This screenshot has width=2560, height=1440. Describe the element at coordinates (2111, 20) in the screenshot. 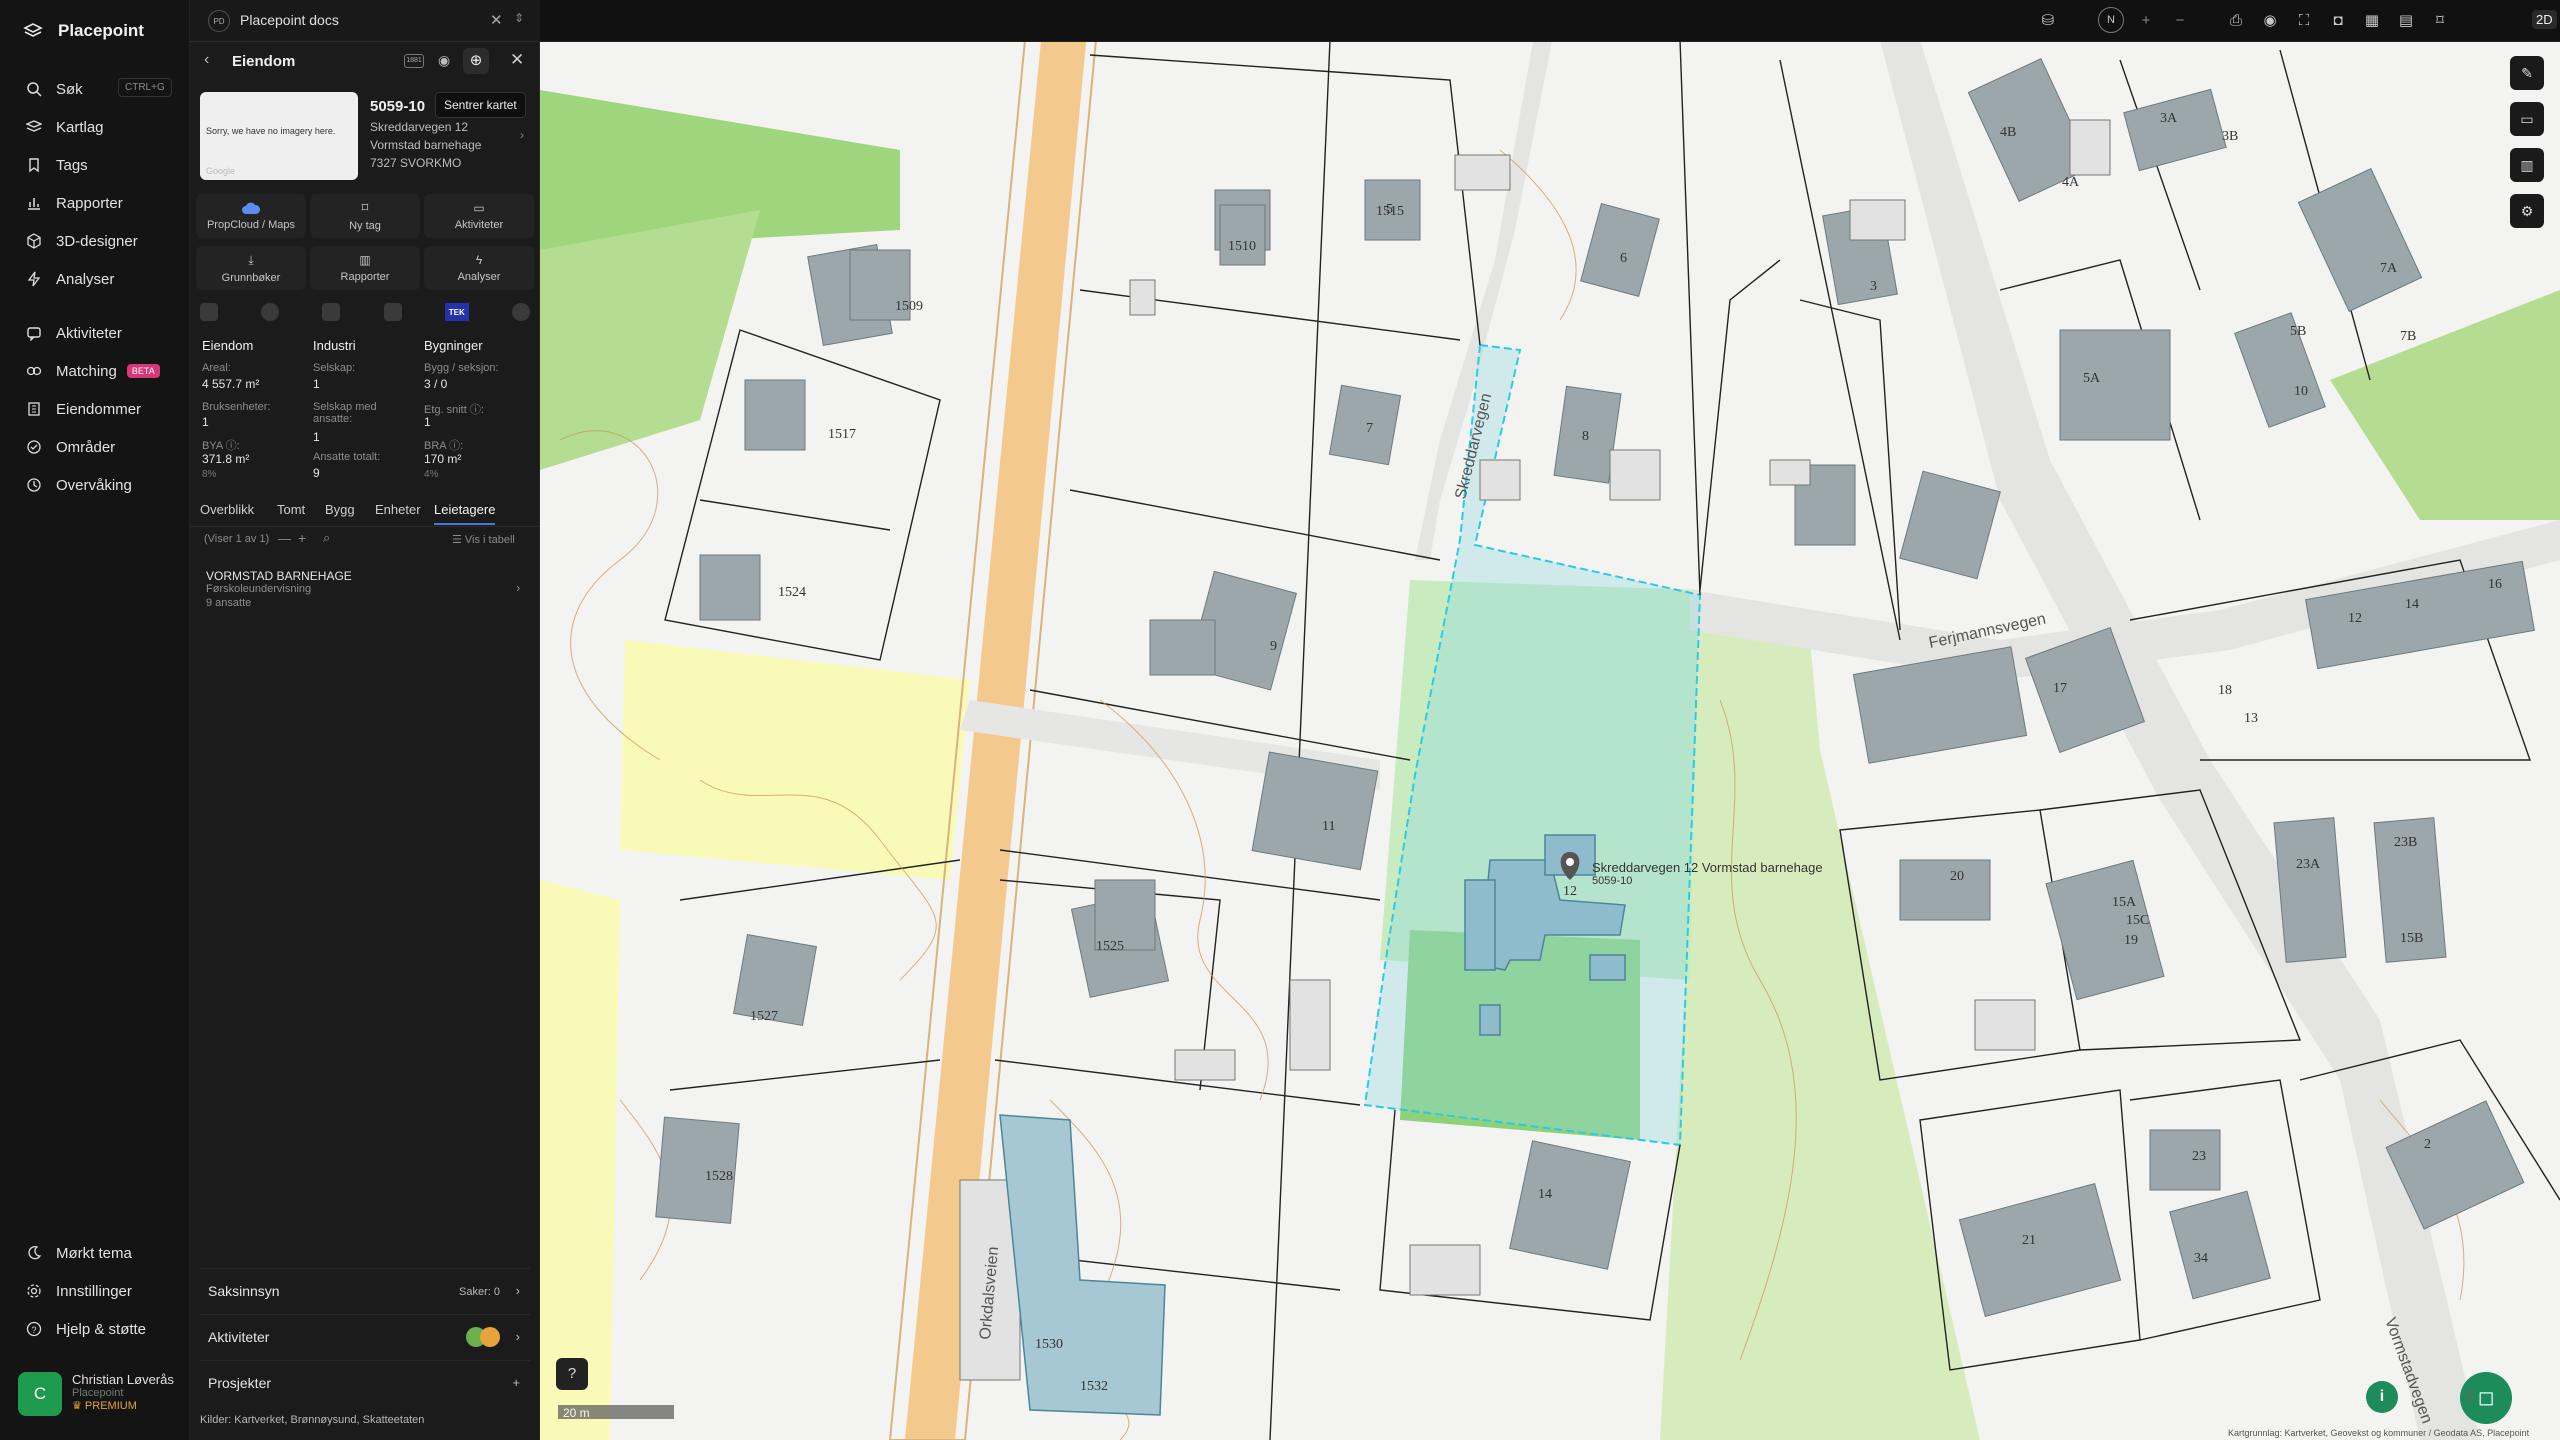

I see `north-compass-icon: N` at that location.